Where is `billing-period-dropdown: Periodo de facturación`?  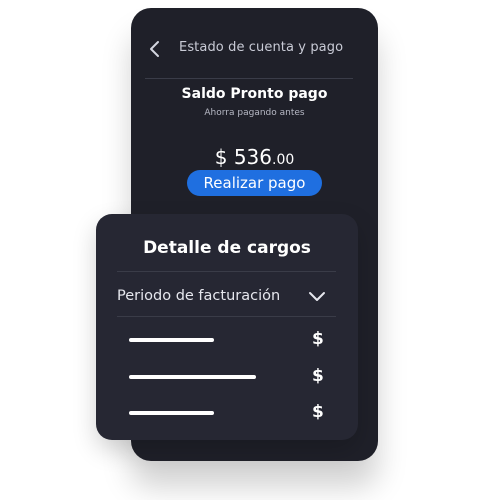 billing-period-dropdown: Periodo de facturación is located at coordinates (226, 299).